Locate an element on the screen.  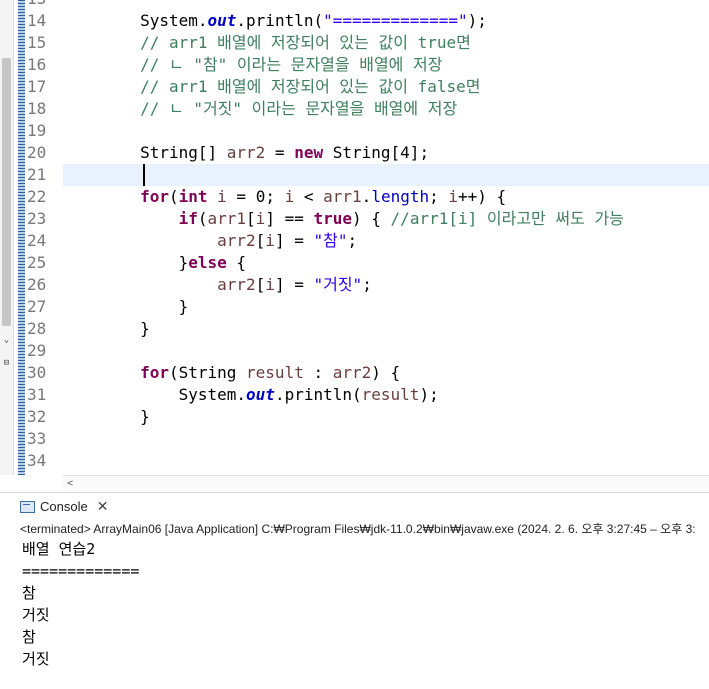
scroll-left-arrow-icon: < is located at coordinates (70, 484).